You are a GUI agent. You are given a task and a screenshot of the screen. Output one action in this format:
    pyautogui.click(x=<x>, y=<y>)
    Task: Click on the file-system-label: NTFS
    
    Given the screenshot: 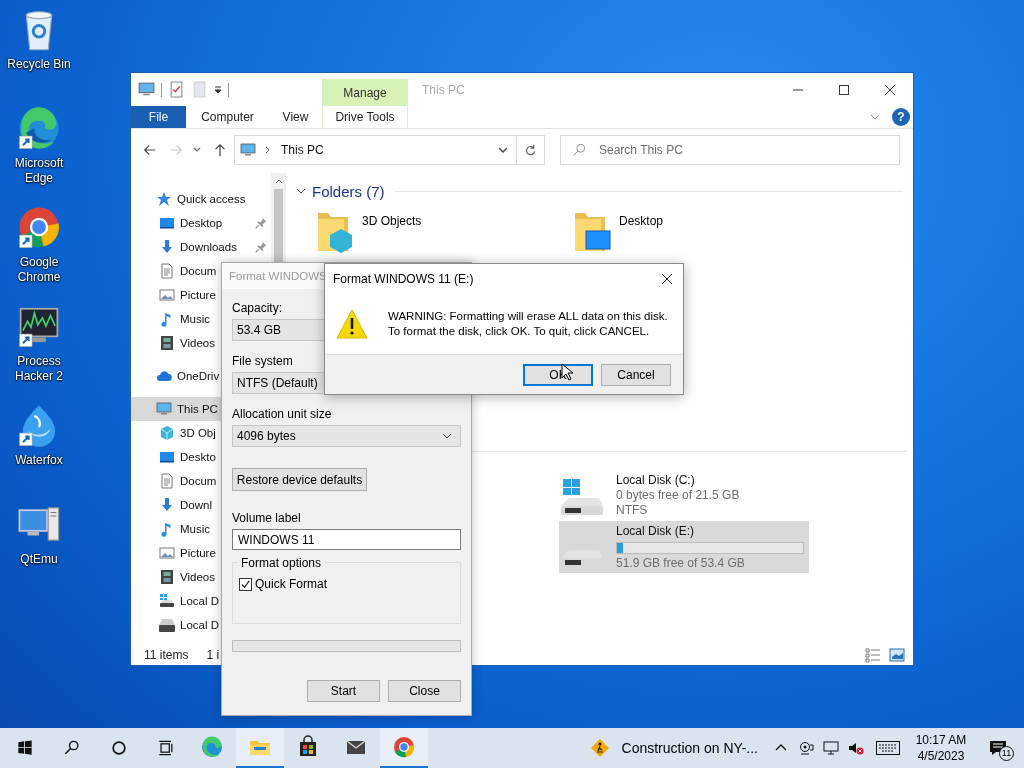 What is the action you would take?
    pyautogui.click(x=632, y=510)
    